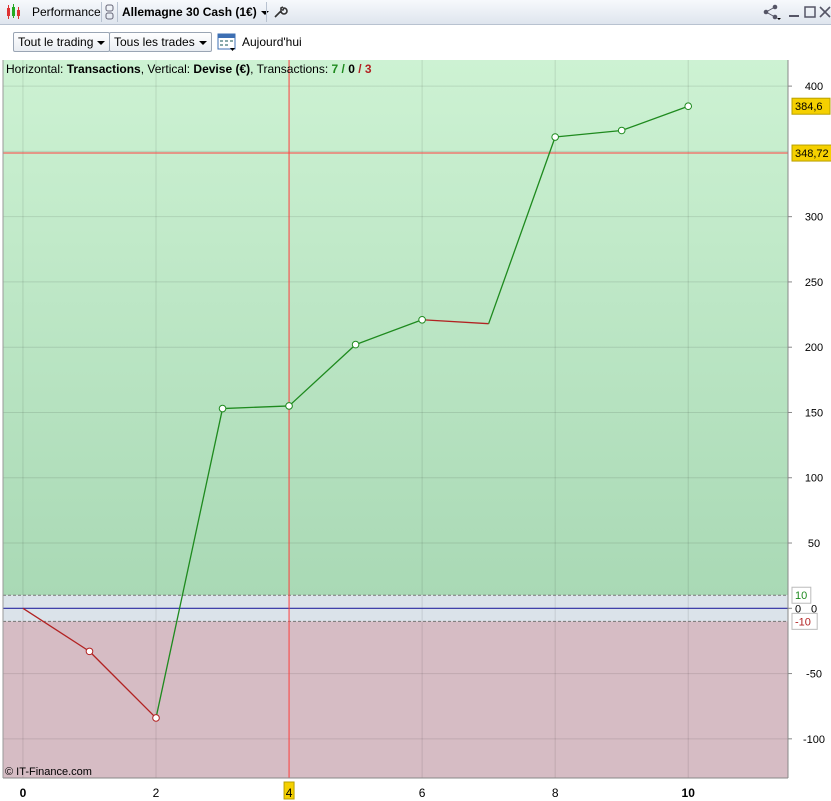 Image resolution: width=831 pixels, height=801 pixels. I want to click on band-lower-label: -10, so click(803, 622).